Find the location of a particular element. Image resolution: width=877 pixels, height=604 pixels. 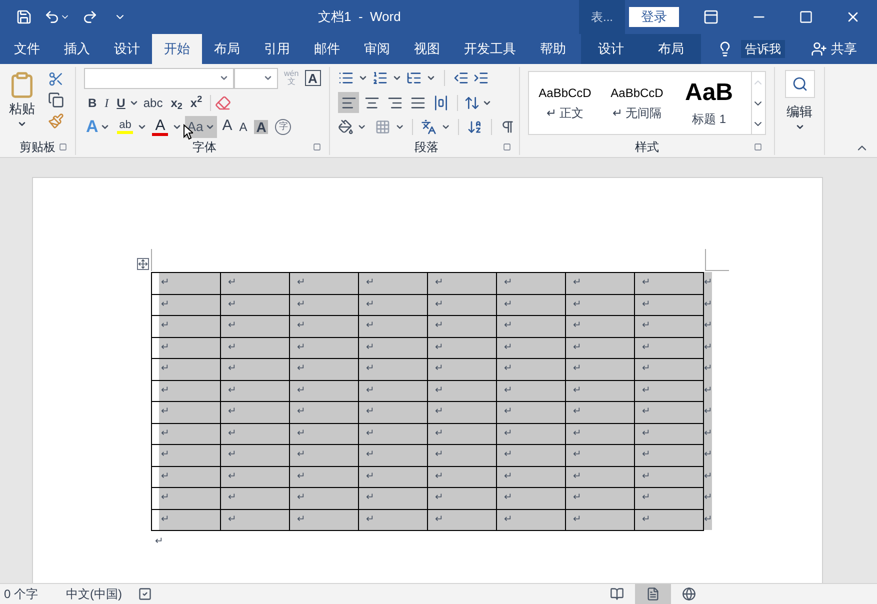

character-border-button: A is located at coordinates (312, 78).